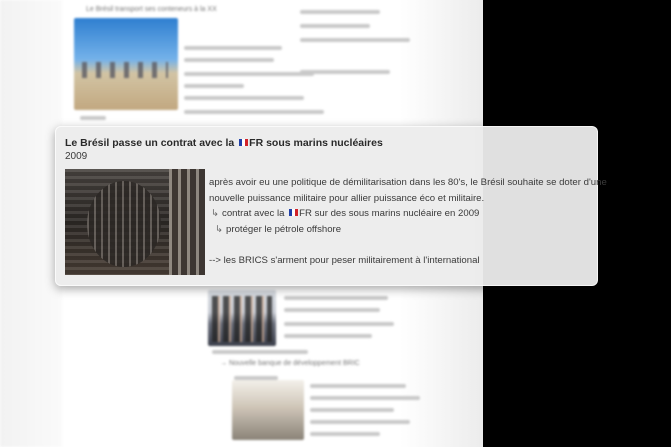 The height and width of the screenshot is (447, 671). I want to click on bg-heading-mid: → Nouvelle banque de développement BRIC, so click(290, 363).